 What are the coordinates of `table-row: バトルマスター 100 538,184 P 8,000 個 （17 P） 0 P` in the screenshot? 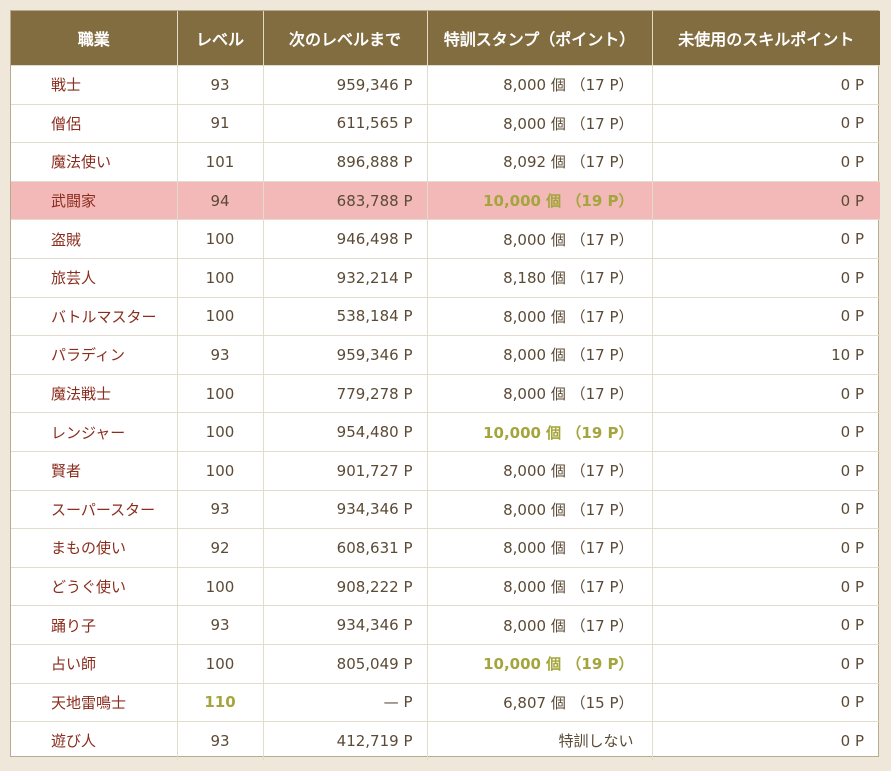 It's located at (445, 316).